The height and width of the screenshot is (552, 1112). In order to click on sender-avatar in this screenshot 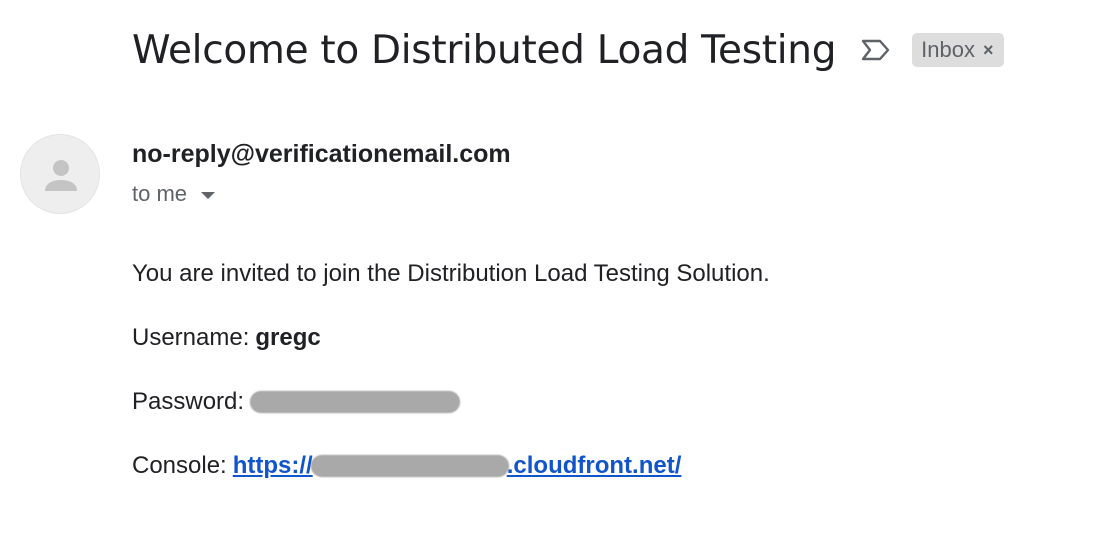, I will do `click(60, 174)`.